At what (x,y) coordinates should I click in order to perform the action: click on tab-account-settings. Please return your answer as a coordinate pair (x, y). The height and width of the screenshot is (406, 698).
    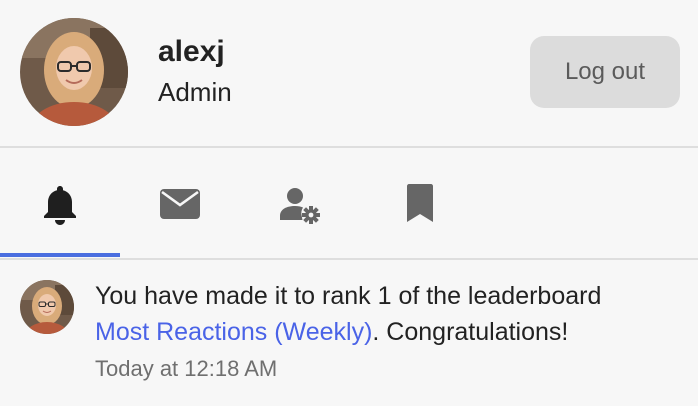
    Looking at the image, I should click on (300, 203).